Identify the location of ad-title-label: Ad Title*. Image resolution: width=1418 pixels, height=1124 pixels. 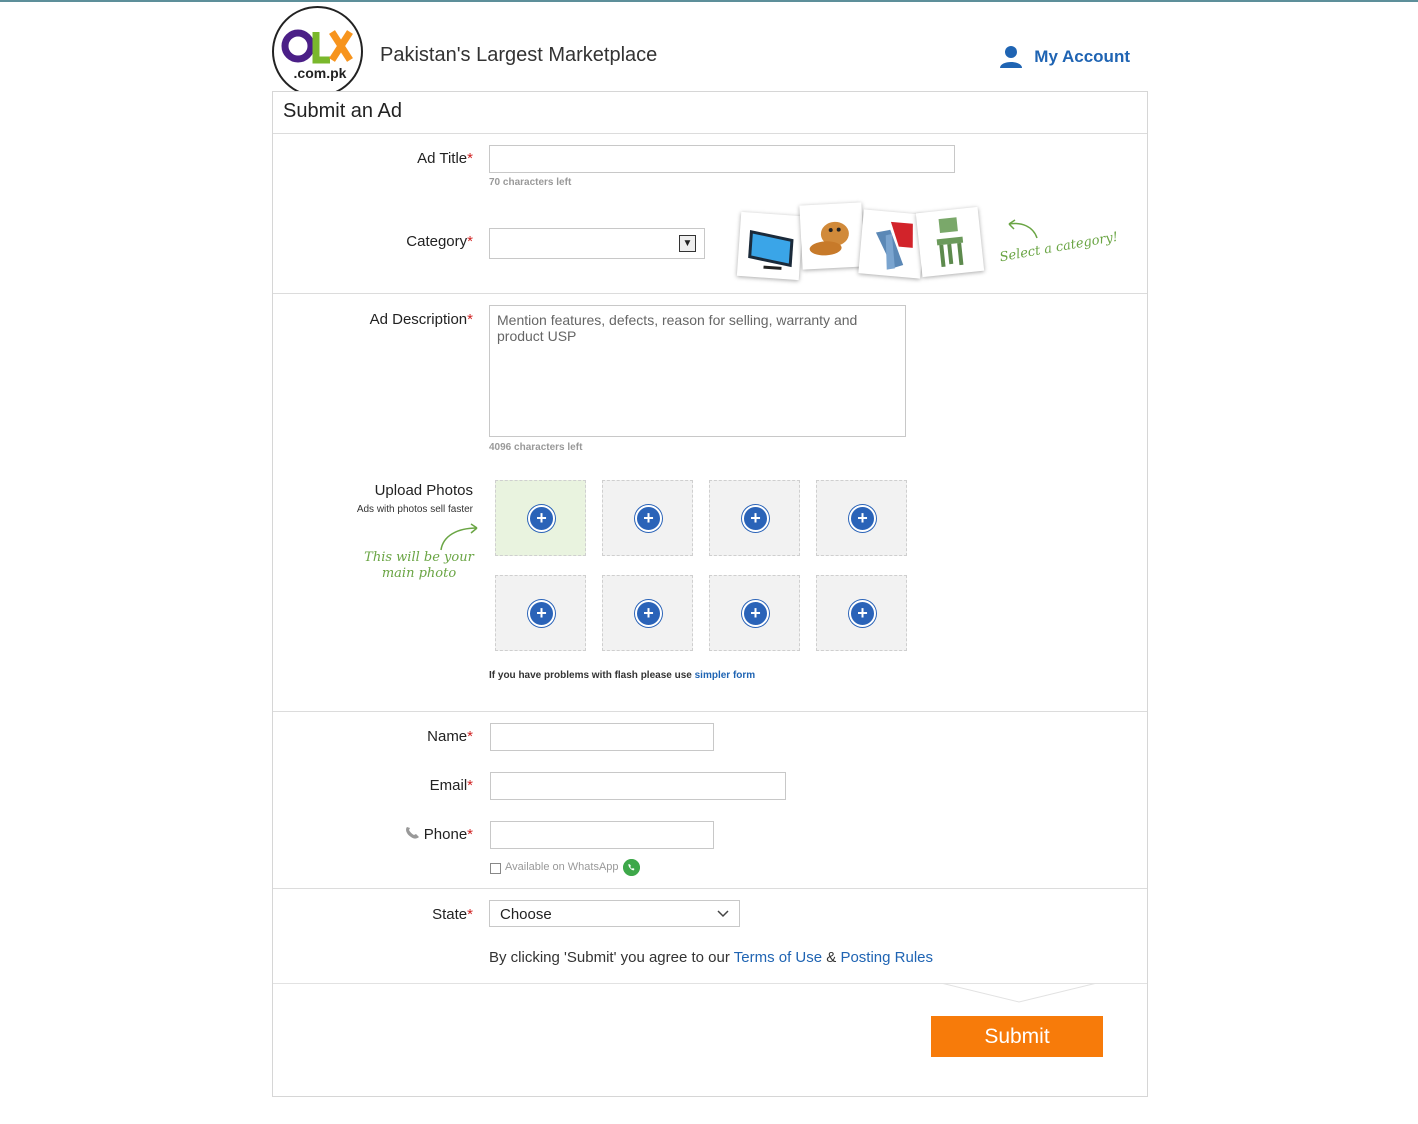
(445, 158).